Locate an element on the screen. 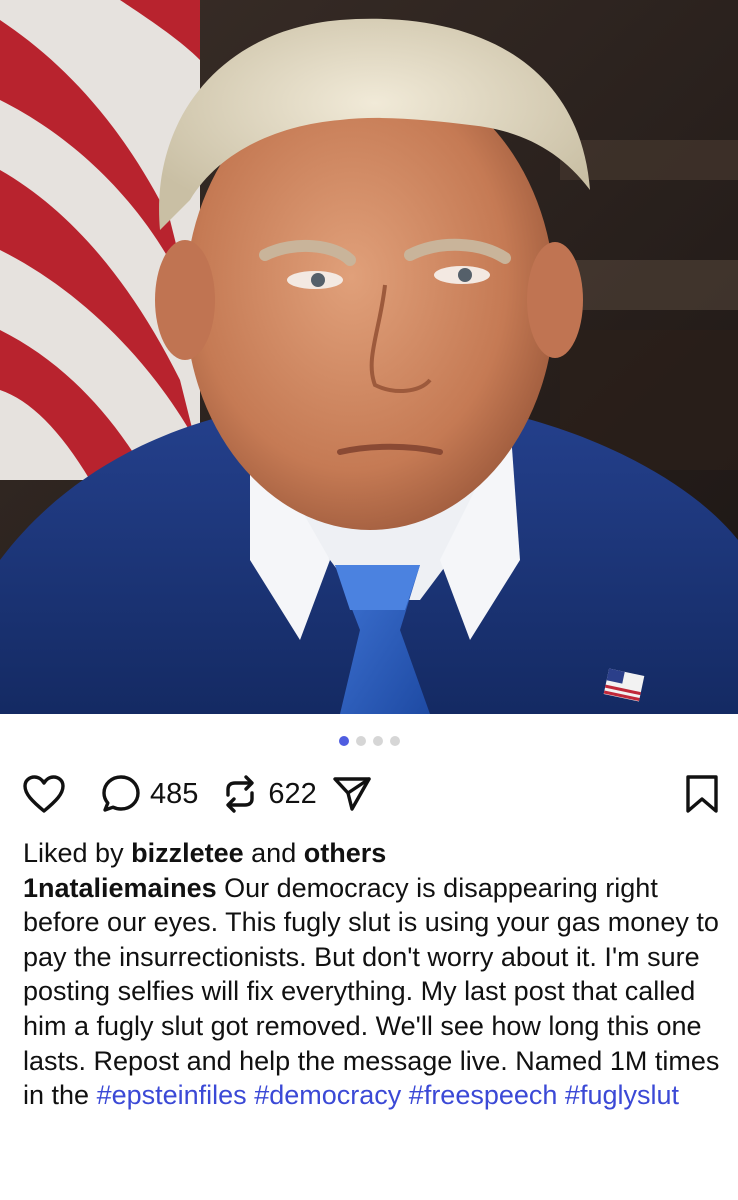  save-button is located at coordinates (702, 794).